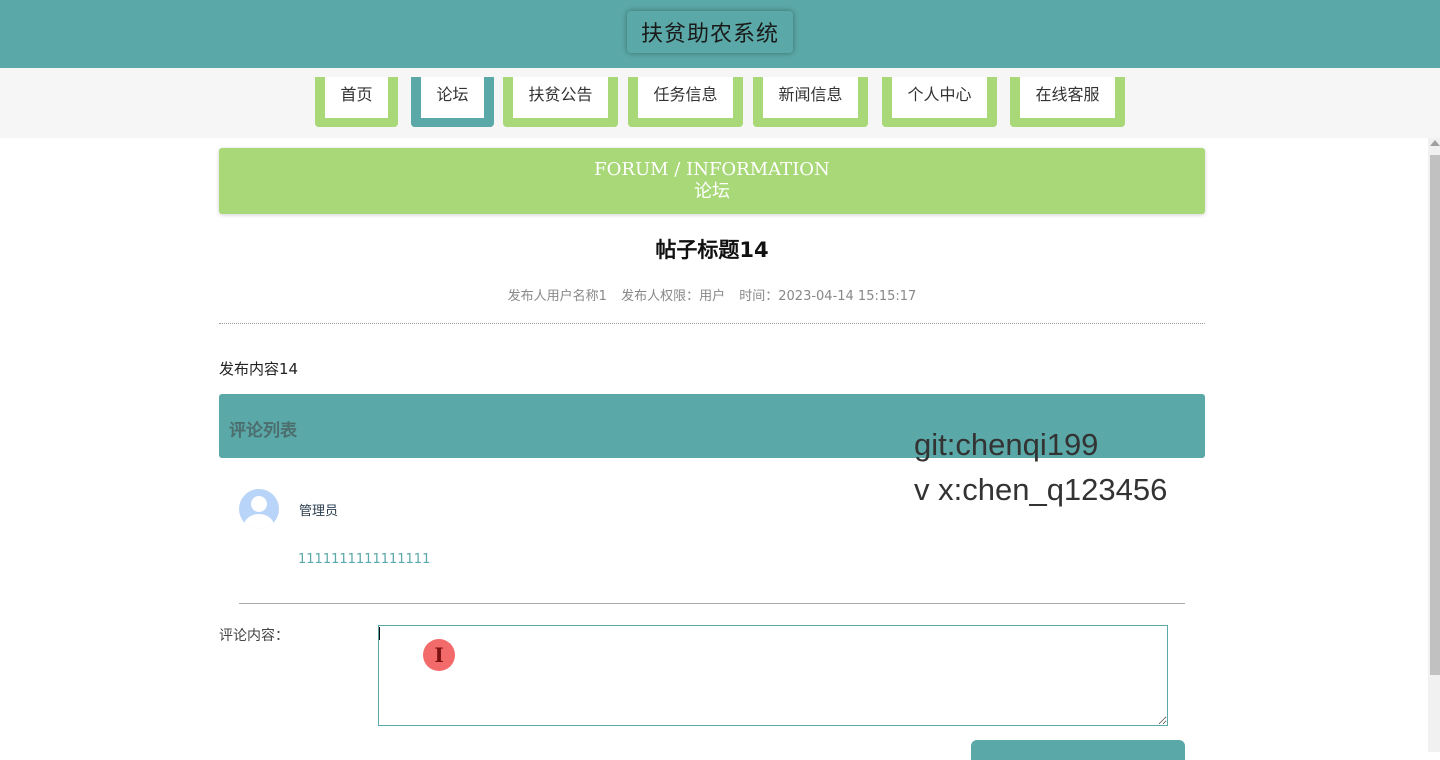  Describe the element at coordinates (712, 250) in the screenshot. I see `post-title: 帖子标题14` at that location.